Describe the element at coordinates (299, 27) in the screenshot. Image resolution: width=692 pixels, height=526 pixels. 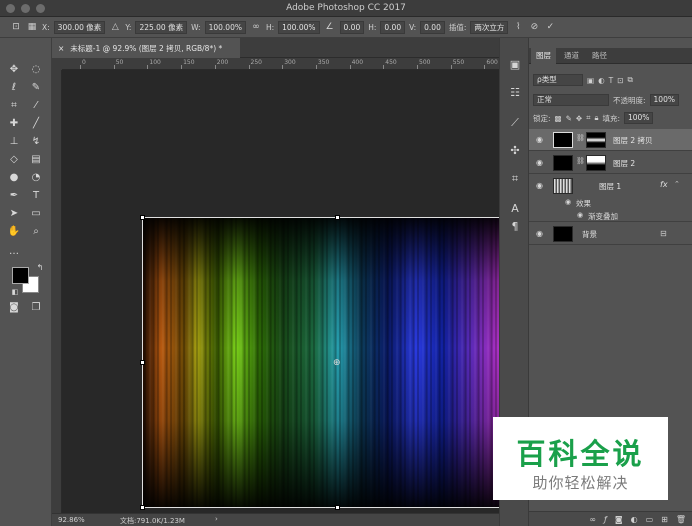
I see `h-field: 100.00%` at that location.